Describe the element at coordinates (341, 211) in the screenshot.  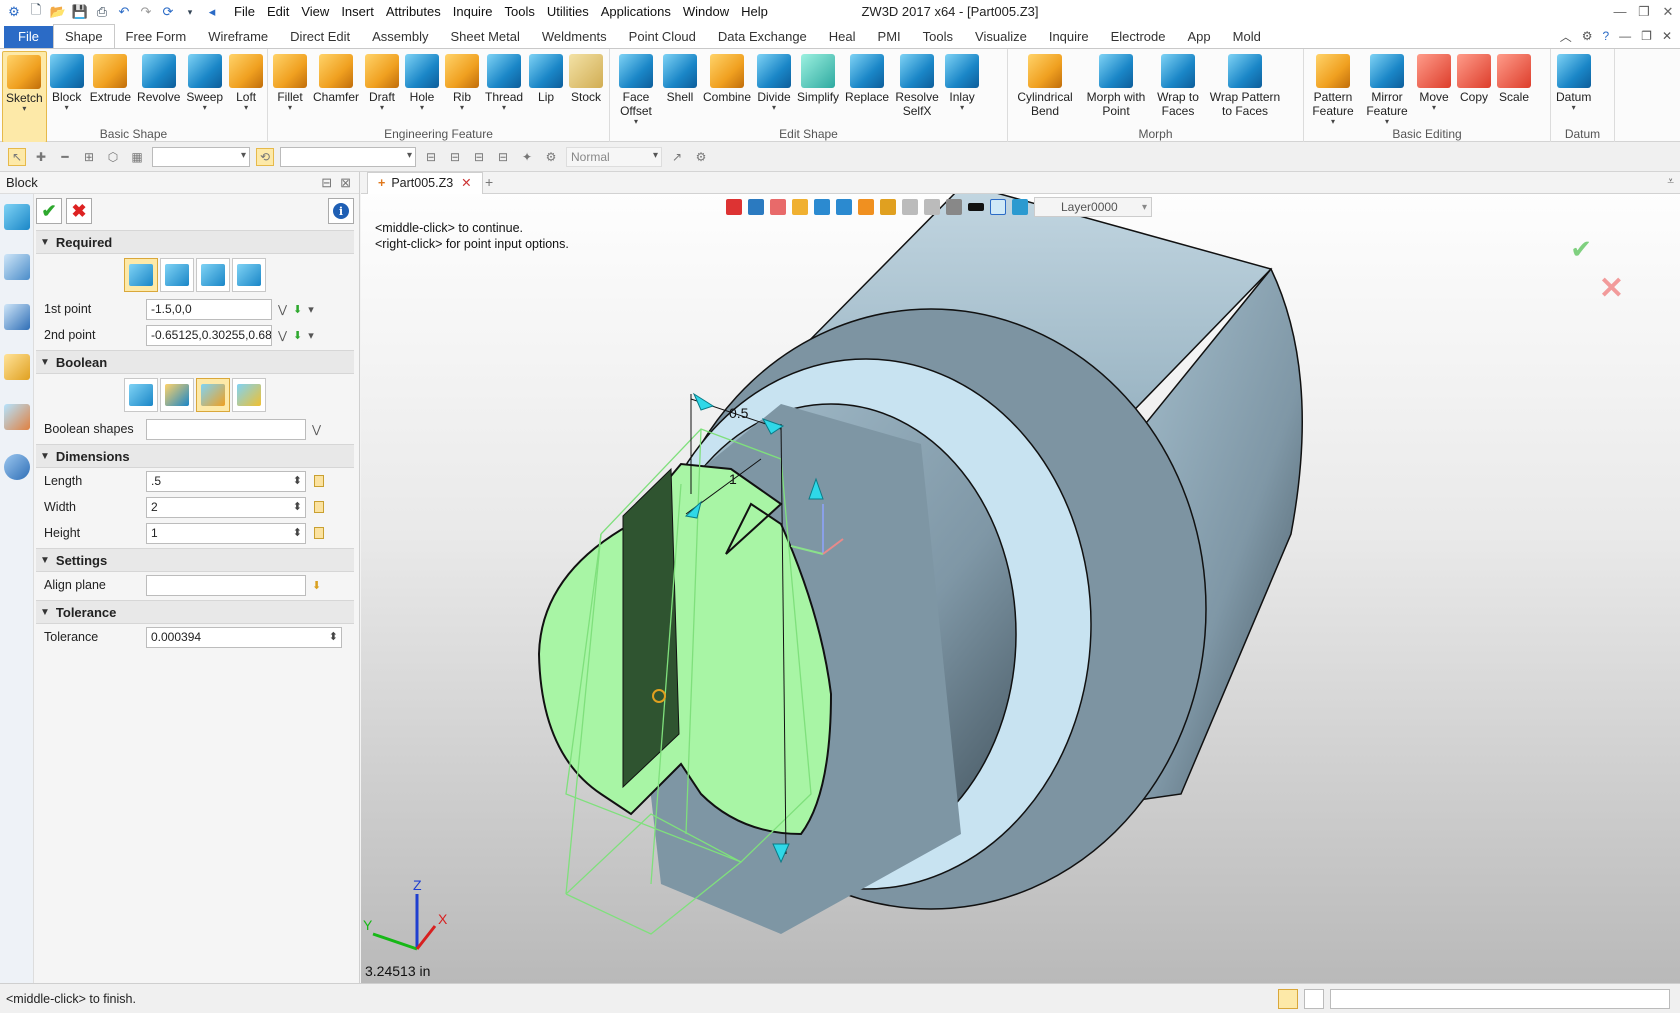
I see `info-button: i` at that location.